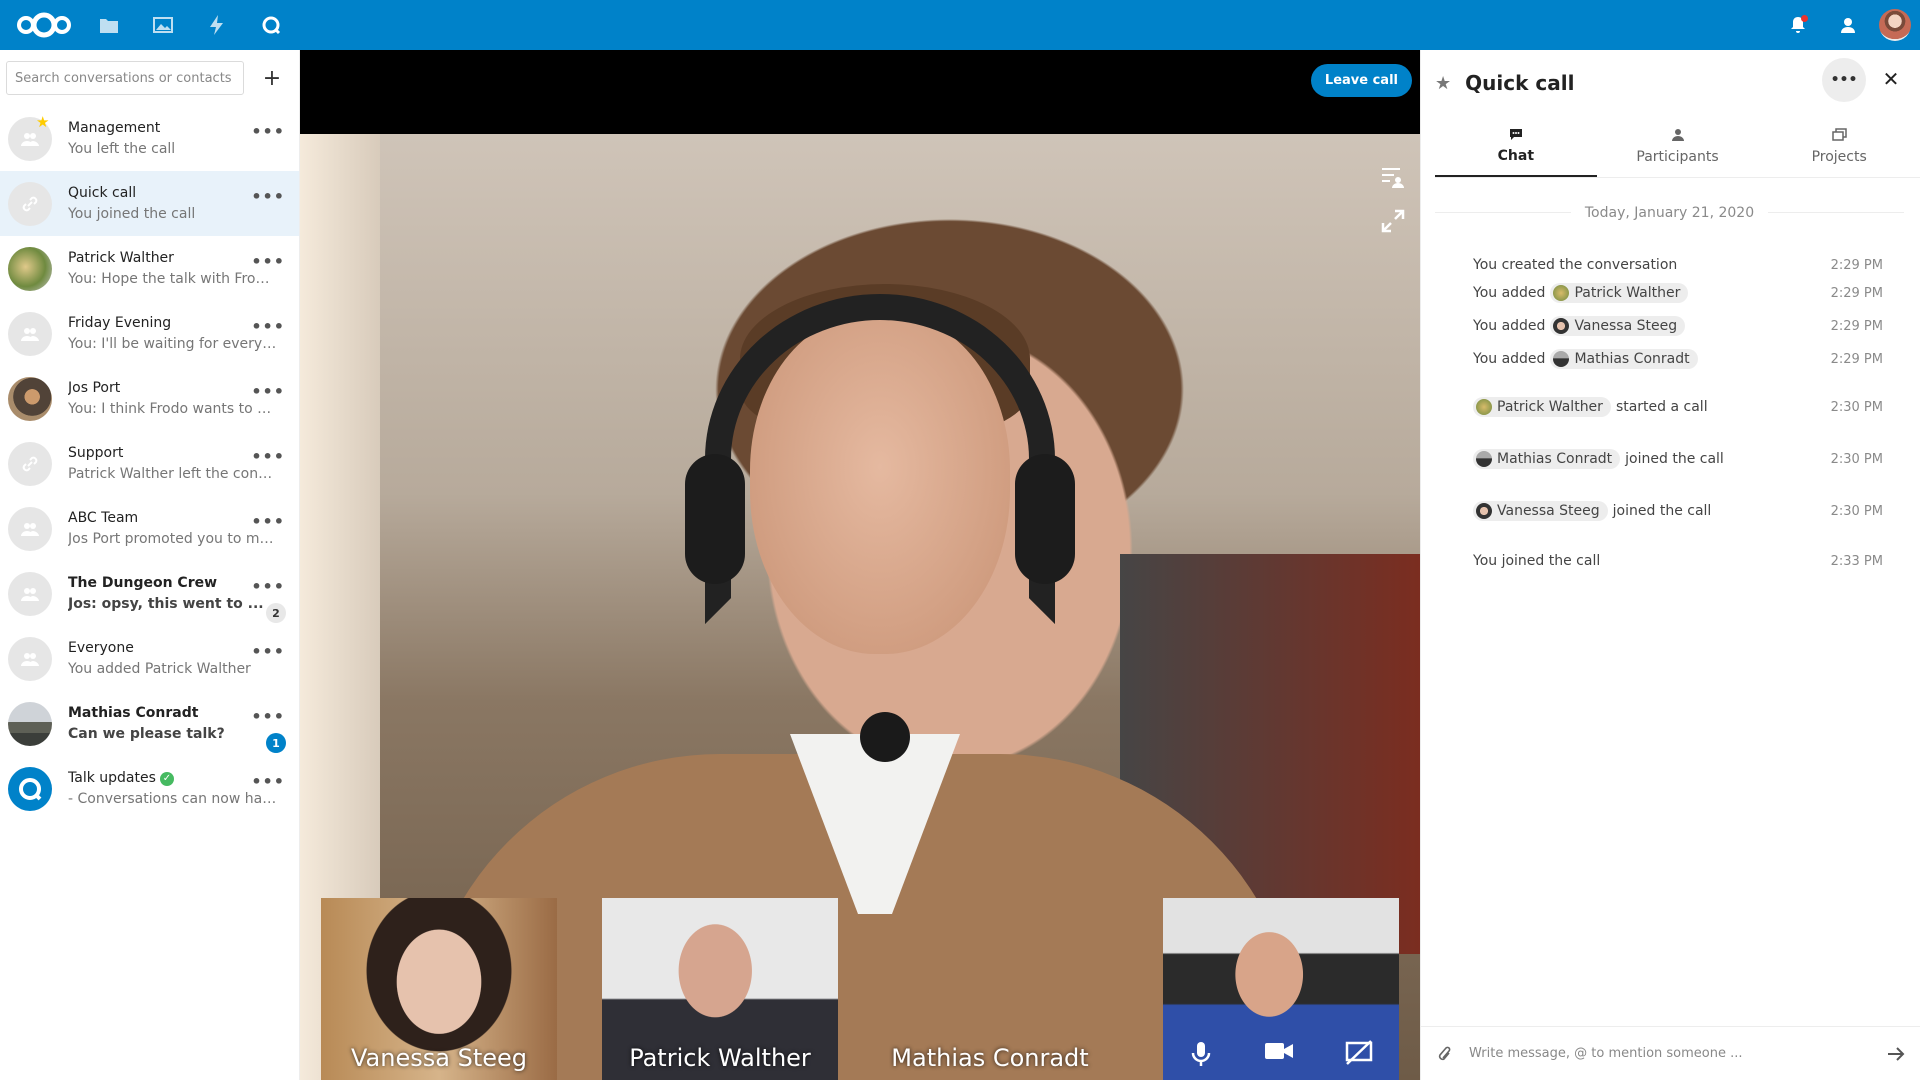 The height and width of the screenshot is (1080, 1920). I want to click on new-conversation-button: +, so click(272, 78).